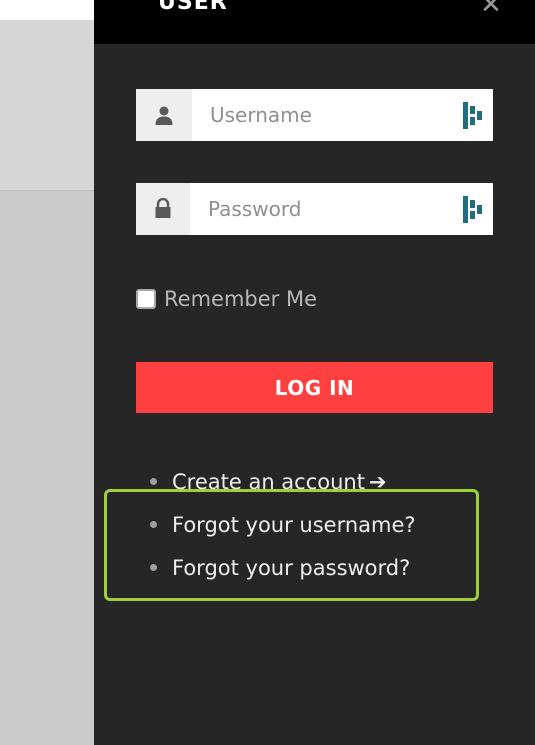 The image size is (535, 745). Describe the element at coordinates (164, 115) in the screenshot. I see `user-icon` at that location.